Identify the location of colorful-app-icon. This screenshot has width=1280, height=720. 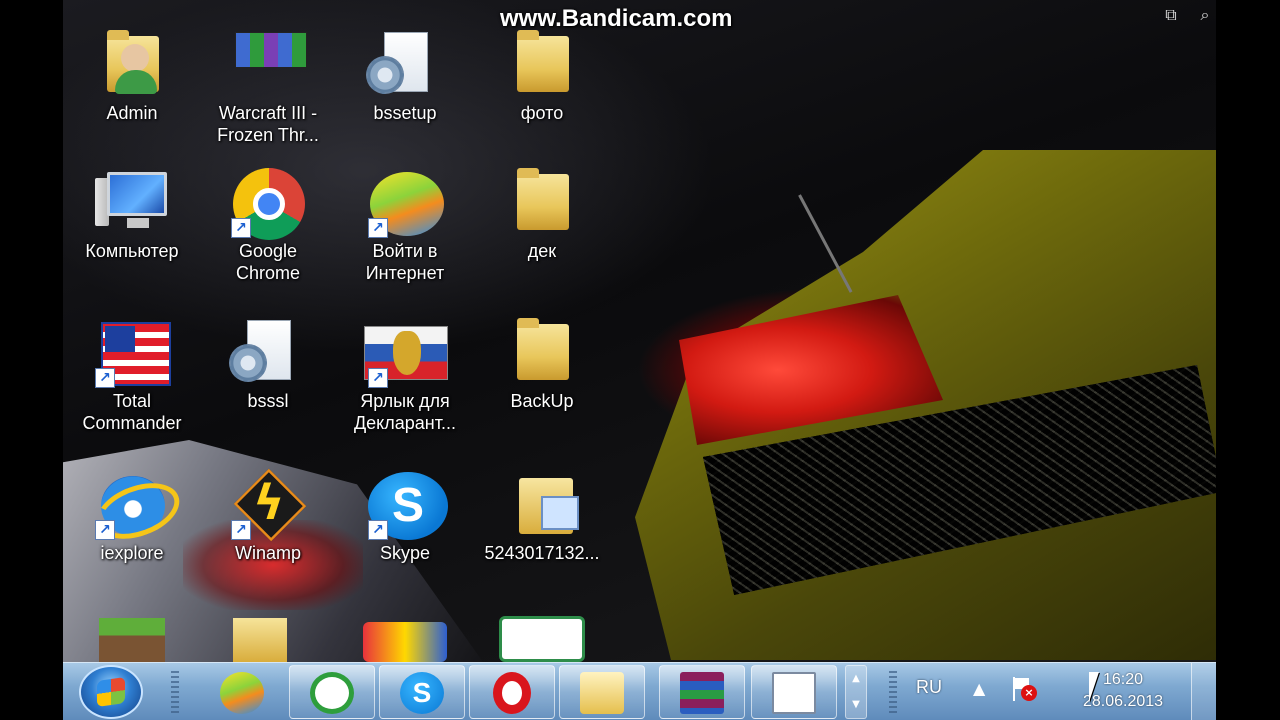
(405, 642).